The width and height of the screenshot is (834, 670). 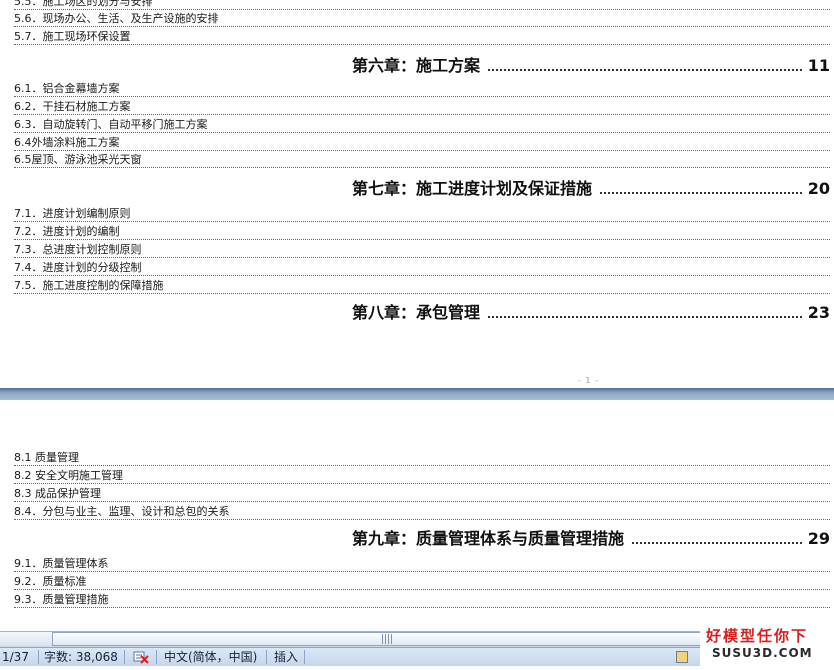 I want to click on toc-entry: 9.3．质量管理措施, so click(x=422, y=600).